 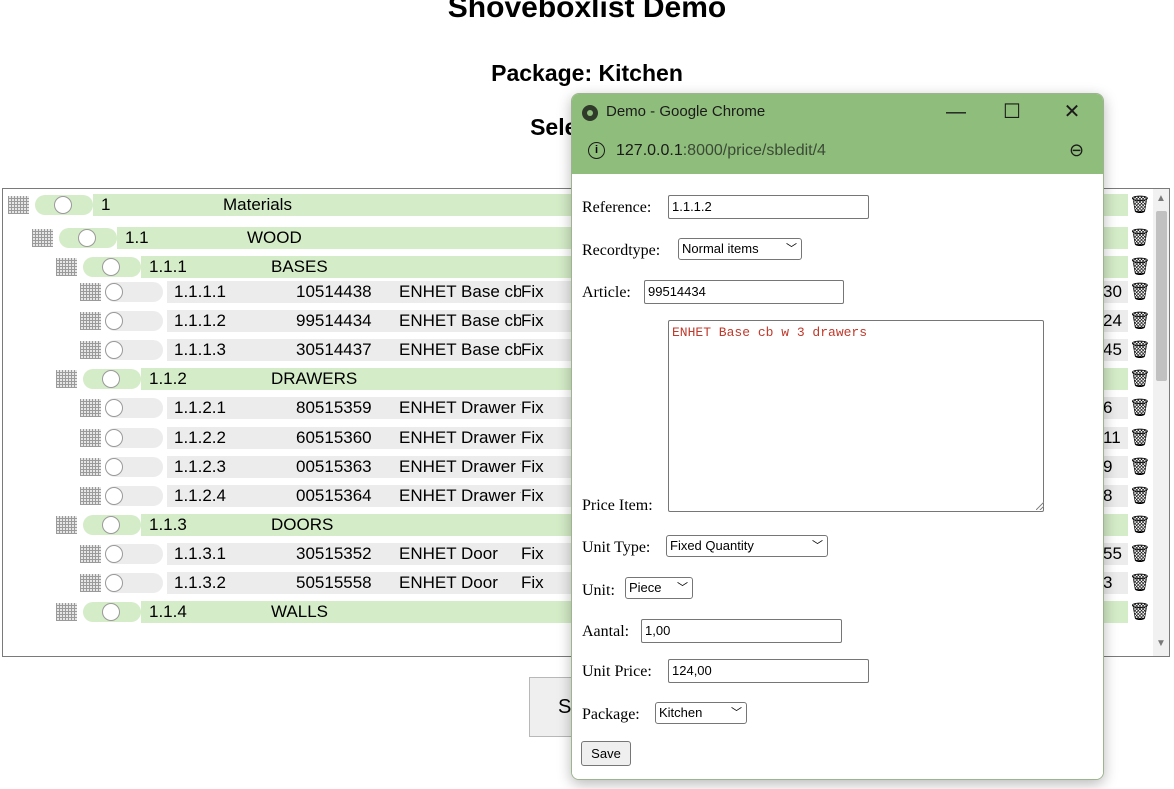 What do you see at coordinates (460, 495) in the screenshot?
I see `item-description: ENHET Drawer fr` at bounding box center [460, 495].